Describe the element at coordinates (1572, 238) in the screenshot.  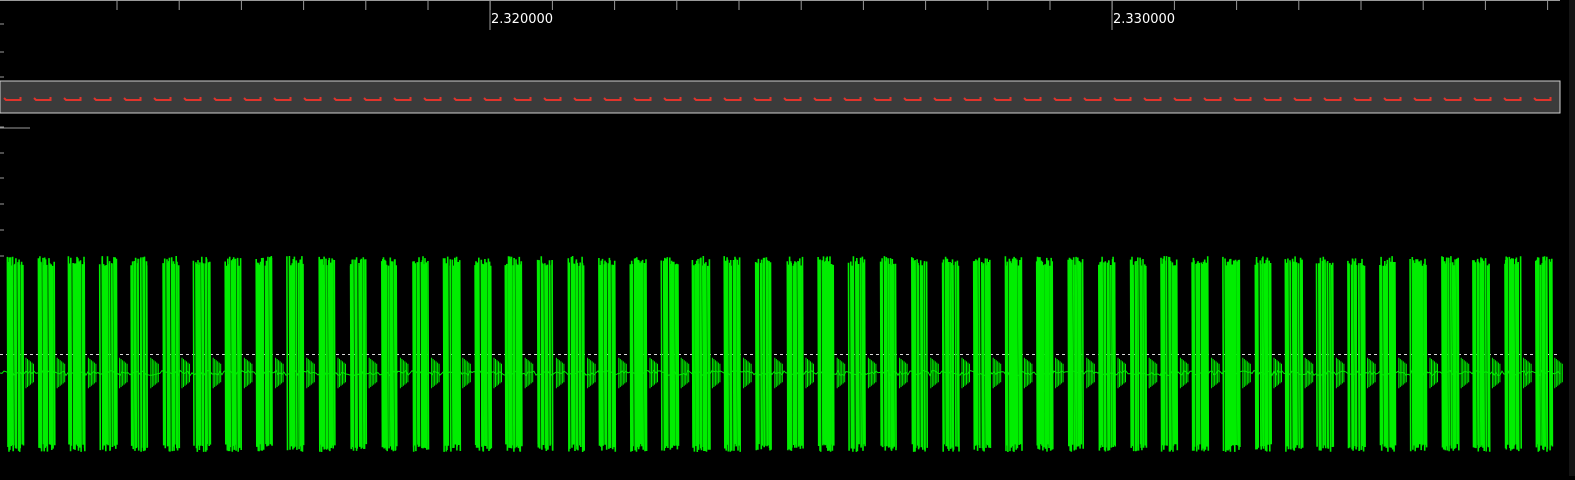
I see `vertical-scrollbar` at that location.